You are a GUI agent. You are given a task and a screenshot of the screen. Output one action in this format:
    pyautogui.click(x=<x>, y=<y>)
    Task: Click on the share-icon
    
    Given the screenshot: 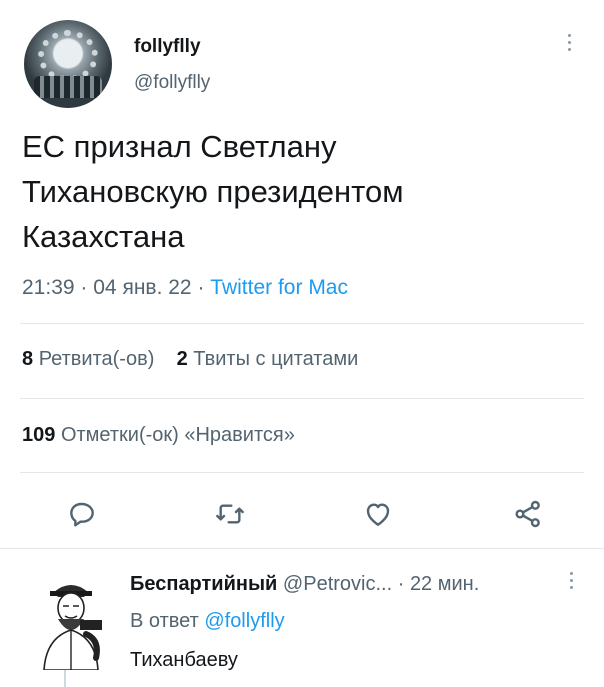 What is the action you would take?
    pyautogui.click(x=528, y=514)
    